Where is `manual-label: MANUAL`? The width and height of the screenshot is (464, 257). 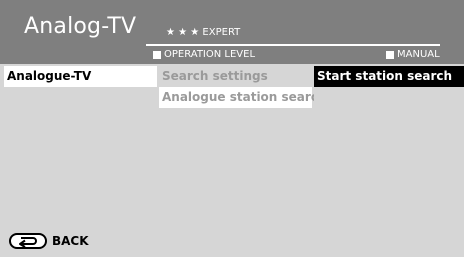 manual-label: MANUAL is located at coordinates (413, 54).